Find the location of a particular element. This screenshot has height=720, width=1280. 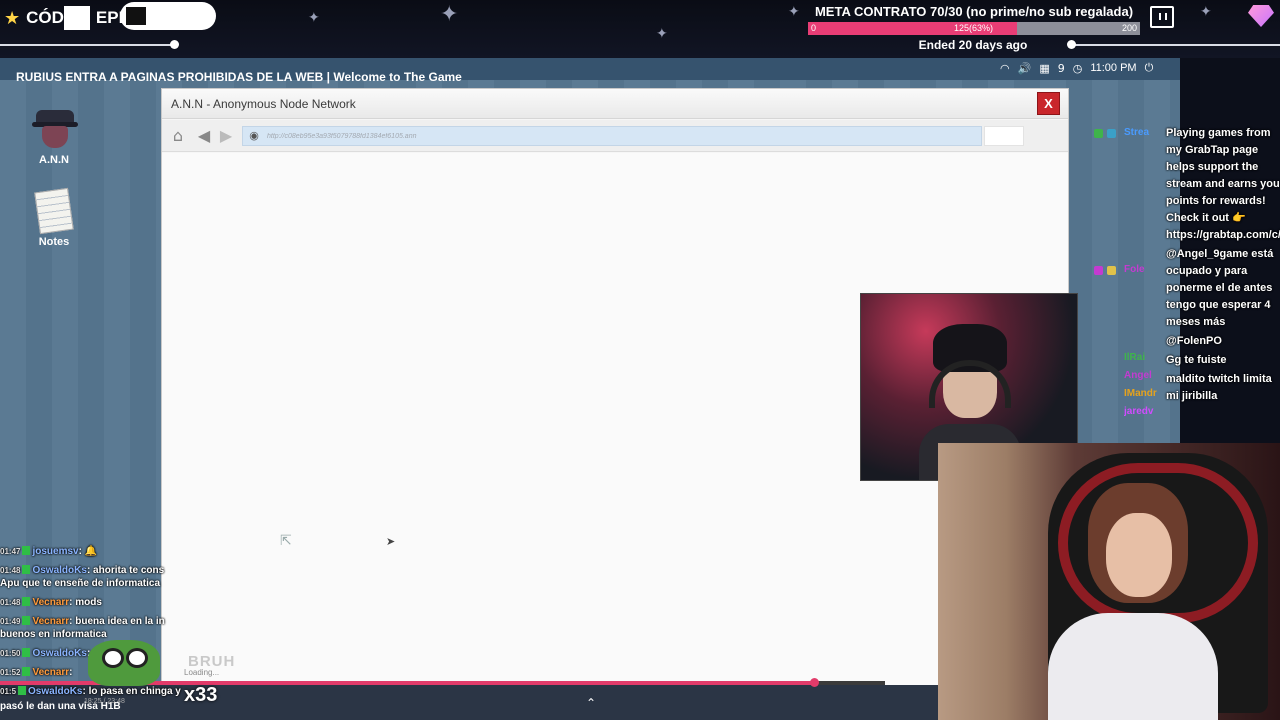

chat-time: 01:52 is located at coordinates (10, 672).